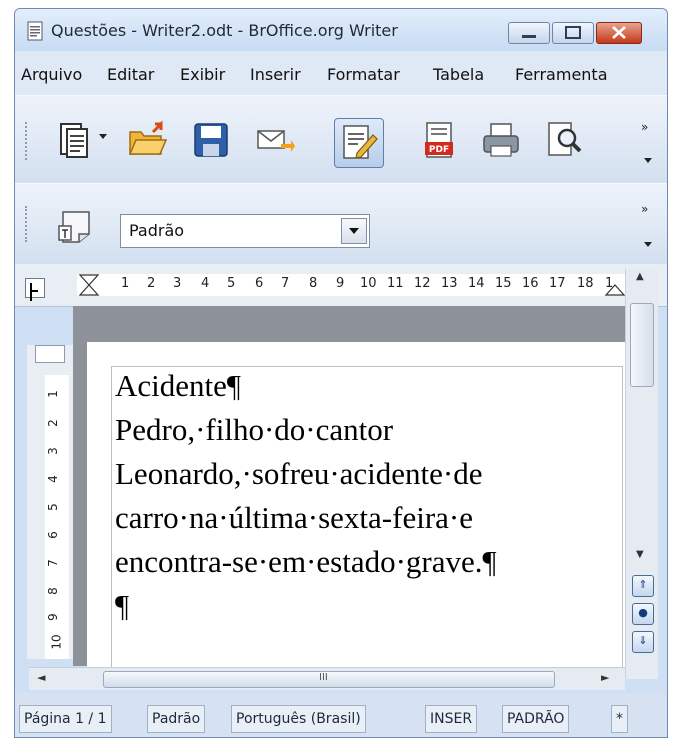 The width and height of the screenshot is (680, 738). I want to click on navigation-button: ●, so click(643, 614).